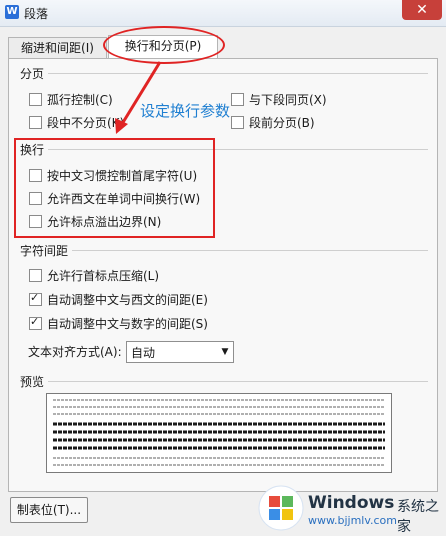 This screenshot has width=446, height=536. I want to click on watermark: Windows 系统之家 www.bjjmlv.com, so click(350, 509).